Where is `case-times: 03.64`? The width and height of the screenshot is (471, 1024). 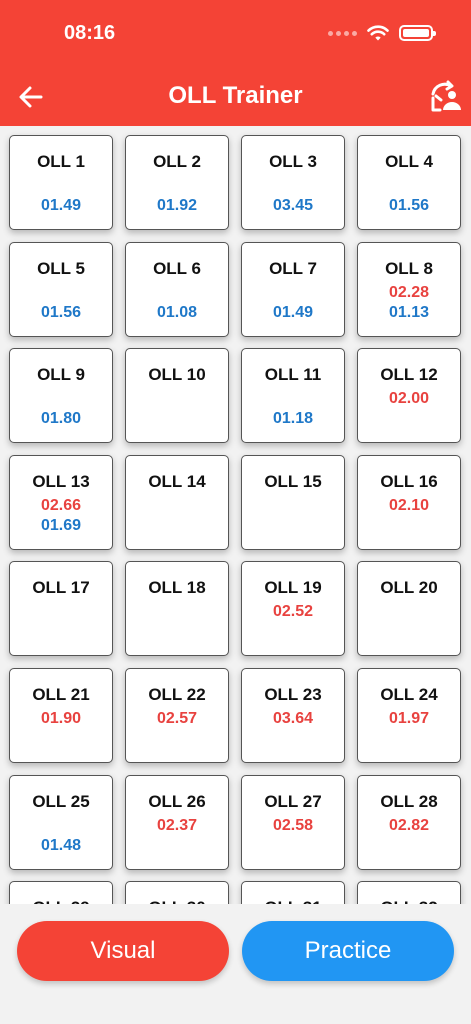
case-times: 03.64 is located at coordinates (293, 719).